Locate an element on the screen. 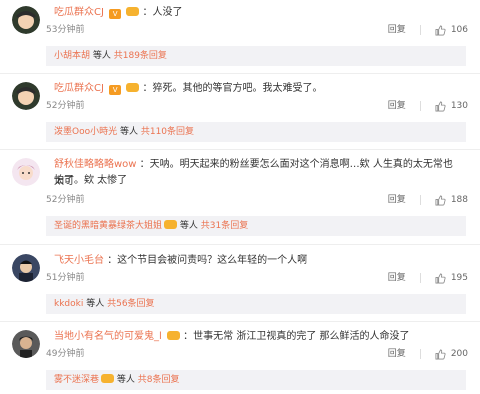 This screenshot has height=394, width=480. reply-count-link: 共110条回复 is located at coordinates (167, 132).